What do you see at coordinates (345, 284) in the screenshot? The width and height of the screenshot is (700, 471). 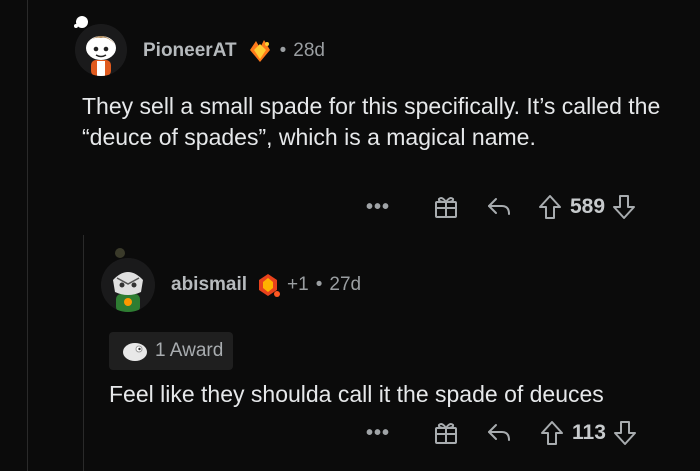 I see `comment-age: 27d` at bounding box center [345, 284].